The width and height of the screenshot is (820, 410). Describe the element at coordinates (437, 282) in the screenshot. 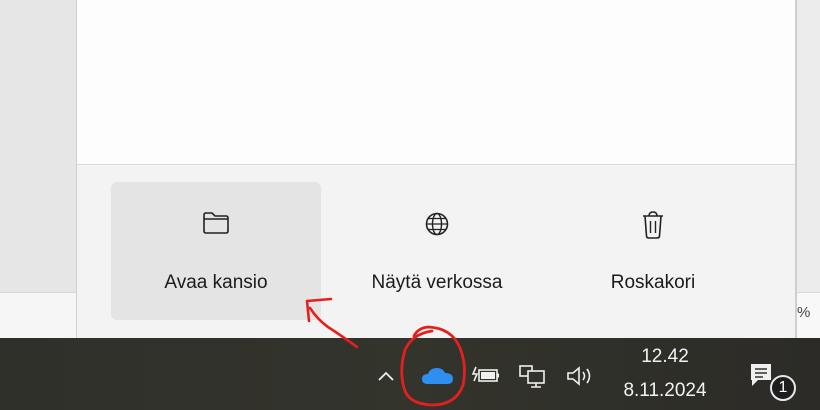

I see `view-online-label: Näytä verkossa` at that location.